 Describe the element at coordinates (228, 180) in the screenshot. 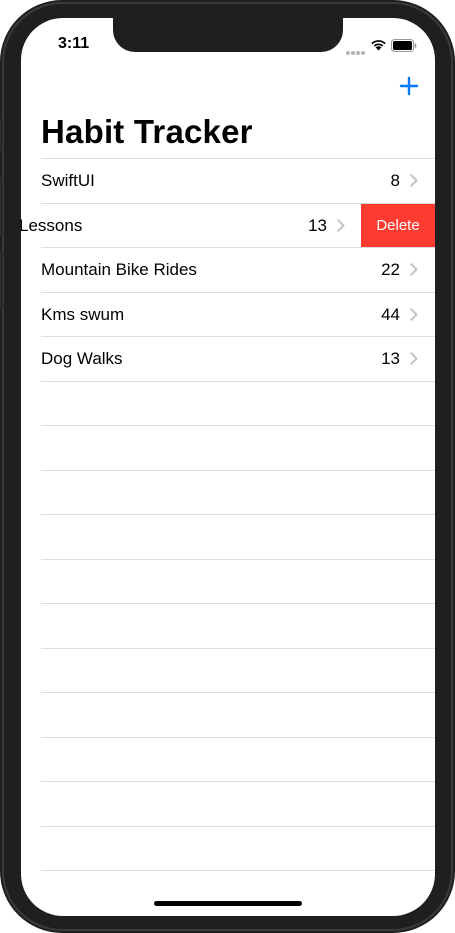

I see `habit-row: SwiftUI 8` at that location.